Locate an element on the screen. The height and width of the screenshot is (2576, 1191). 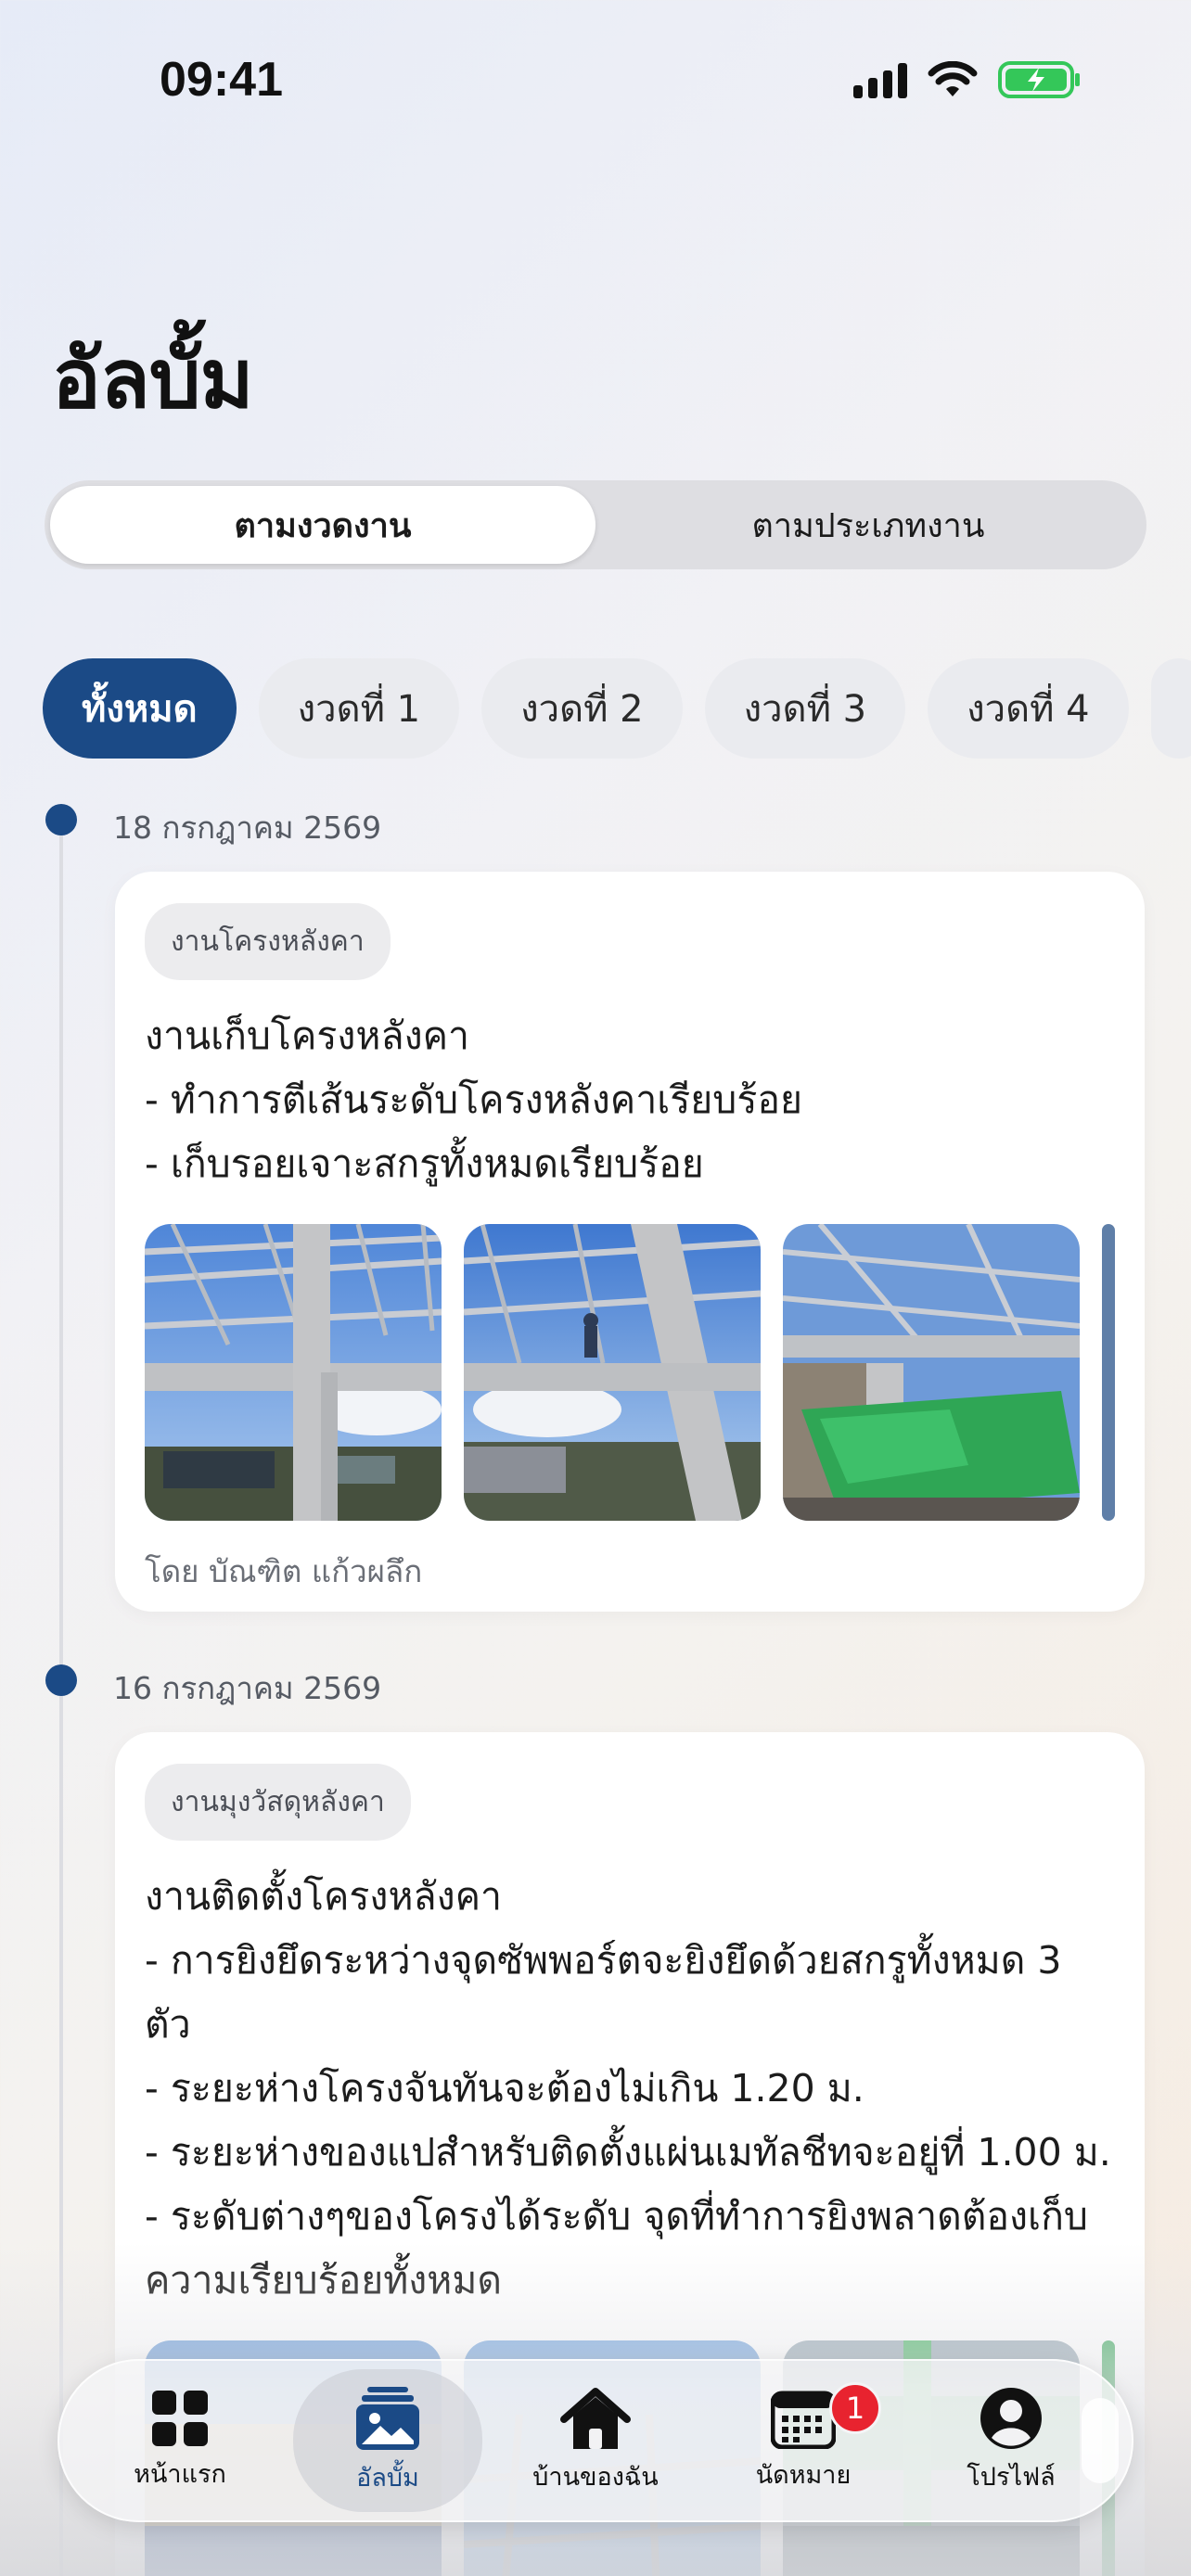
tab-label: โปรไฟล์ is located at coordinates (1011, 2477).